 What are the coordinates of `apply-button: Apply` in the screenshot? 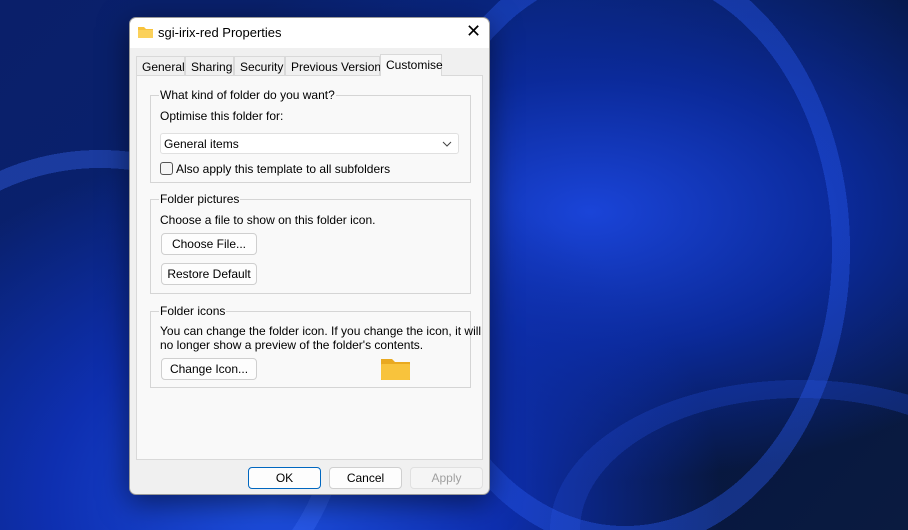 It's located at (446, 478).